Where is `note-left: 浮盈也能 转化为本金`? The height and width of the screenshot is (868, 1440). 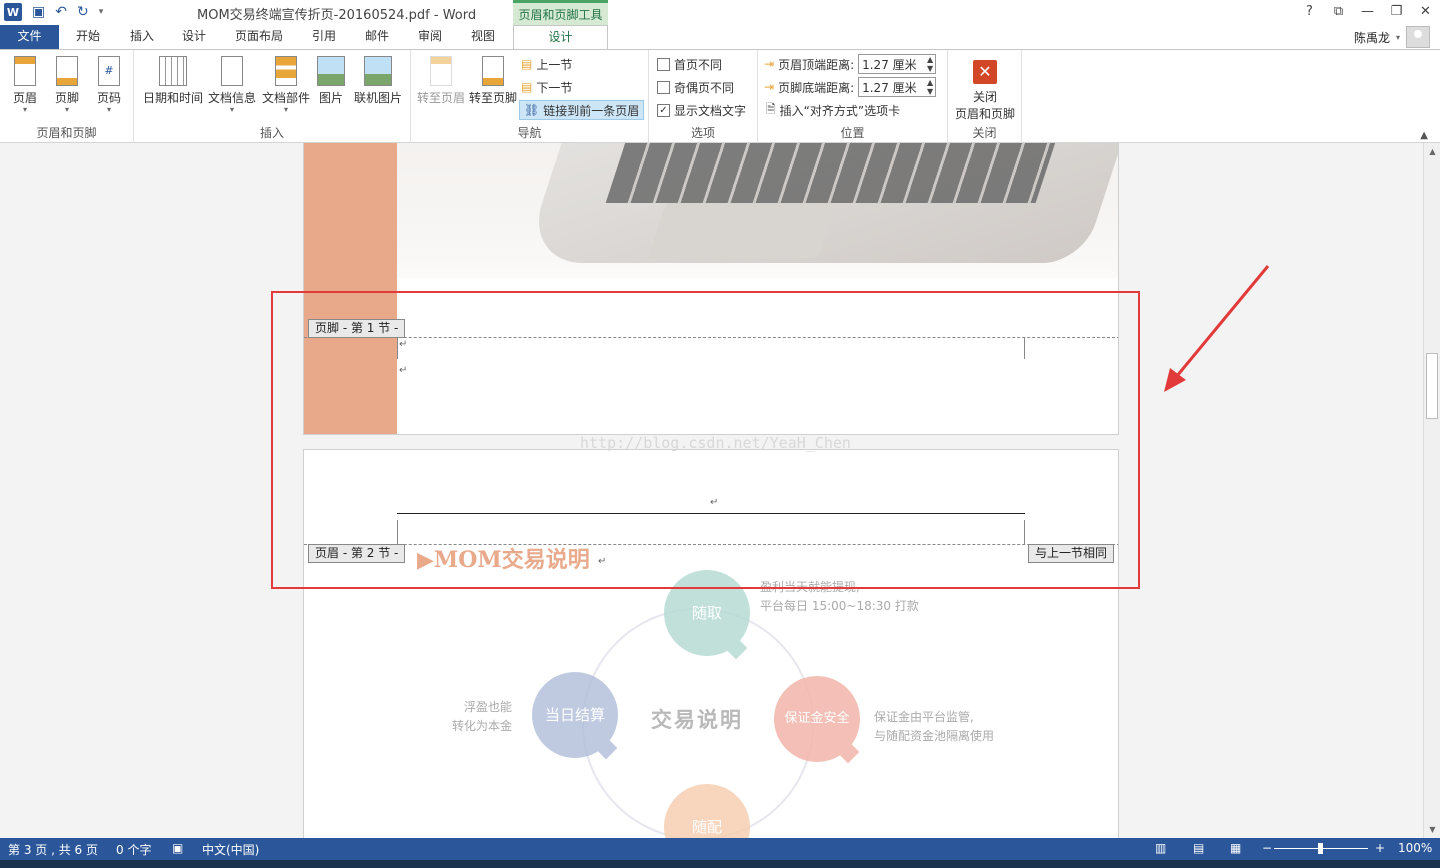 note-left: 浮盈也能 转化为本金 is located at coordinates (481, 716).